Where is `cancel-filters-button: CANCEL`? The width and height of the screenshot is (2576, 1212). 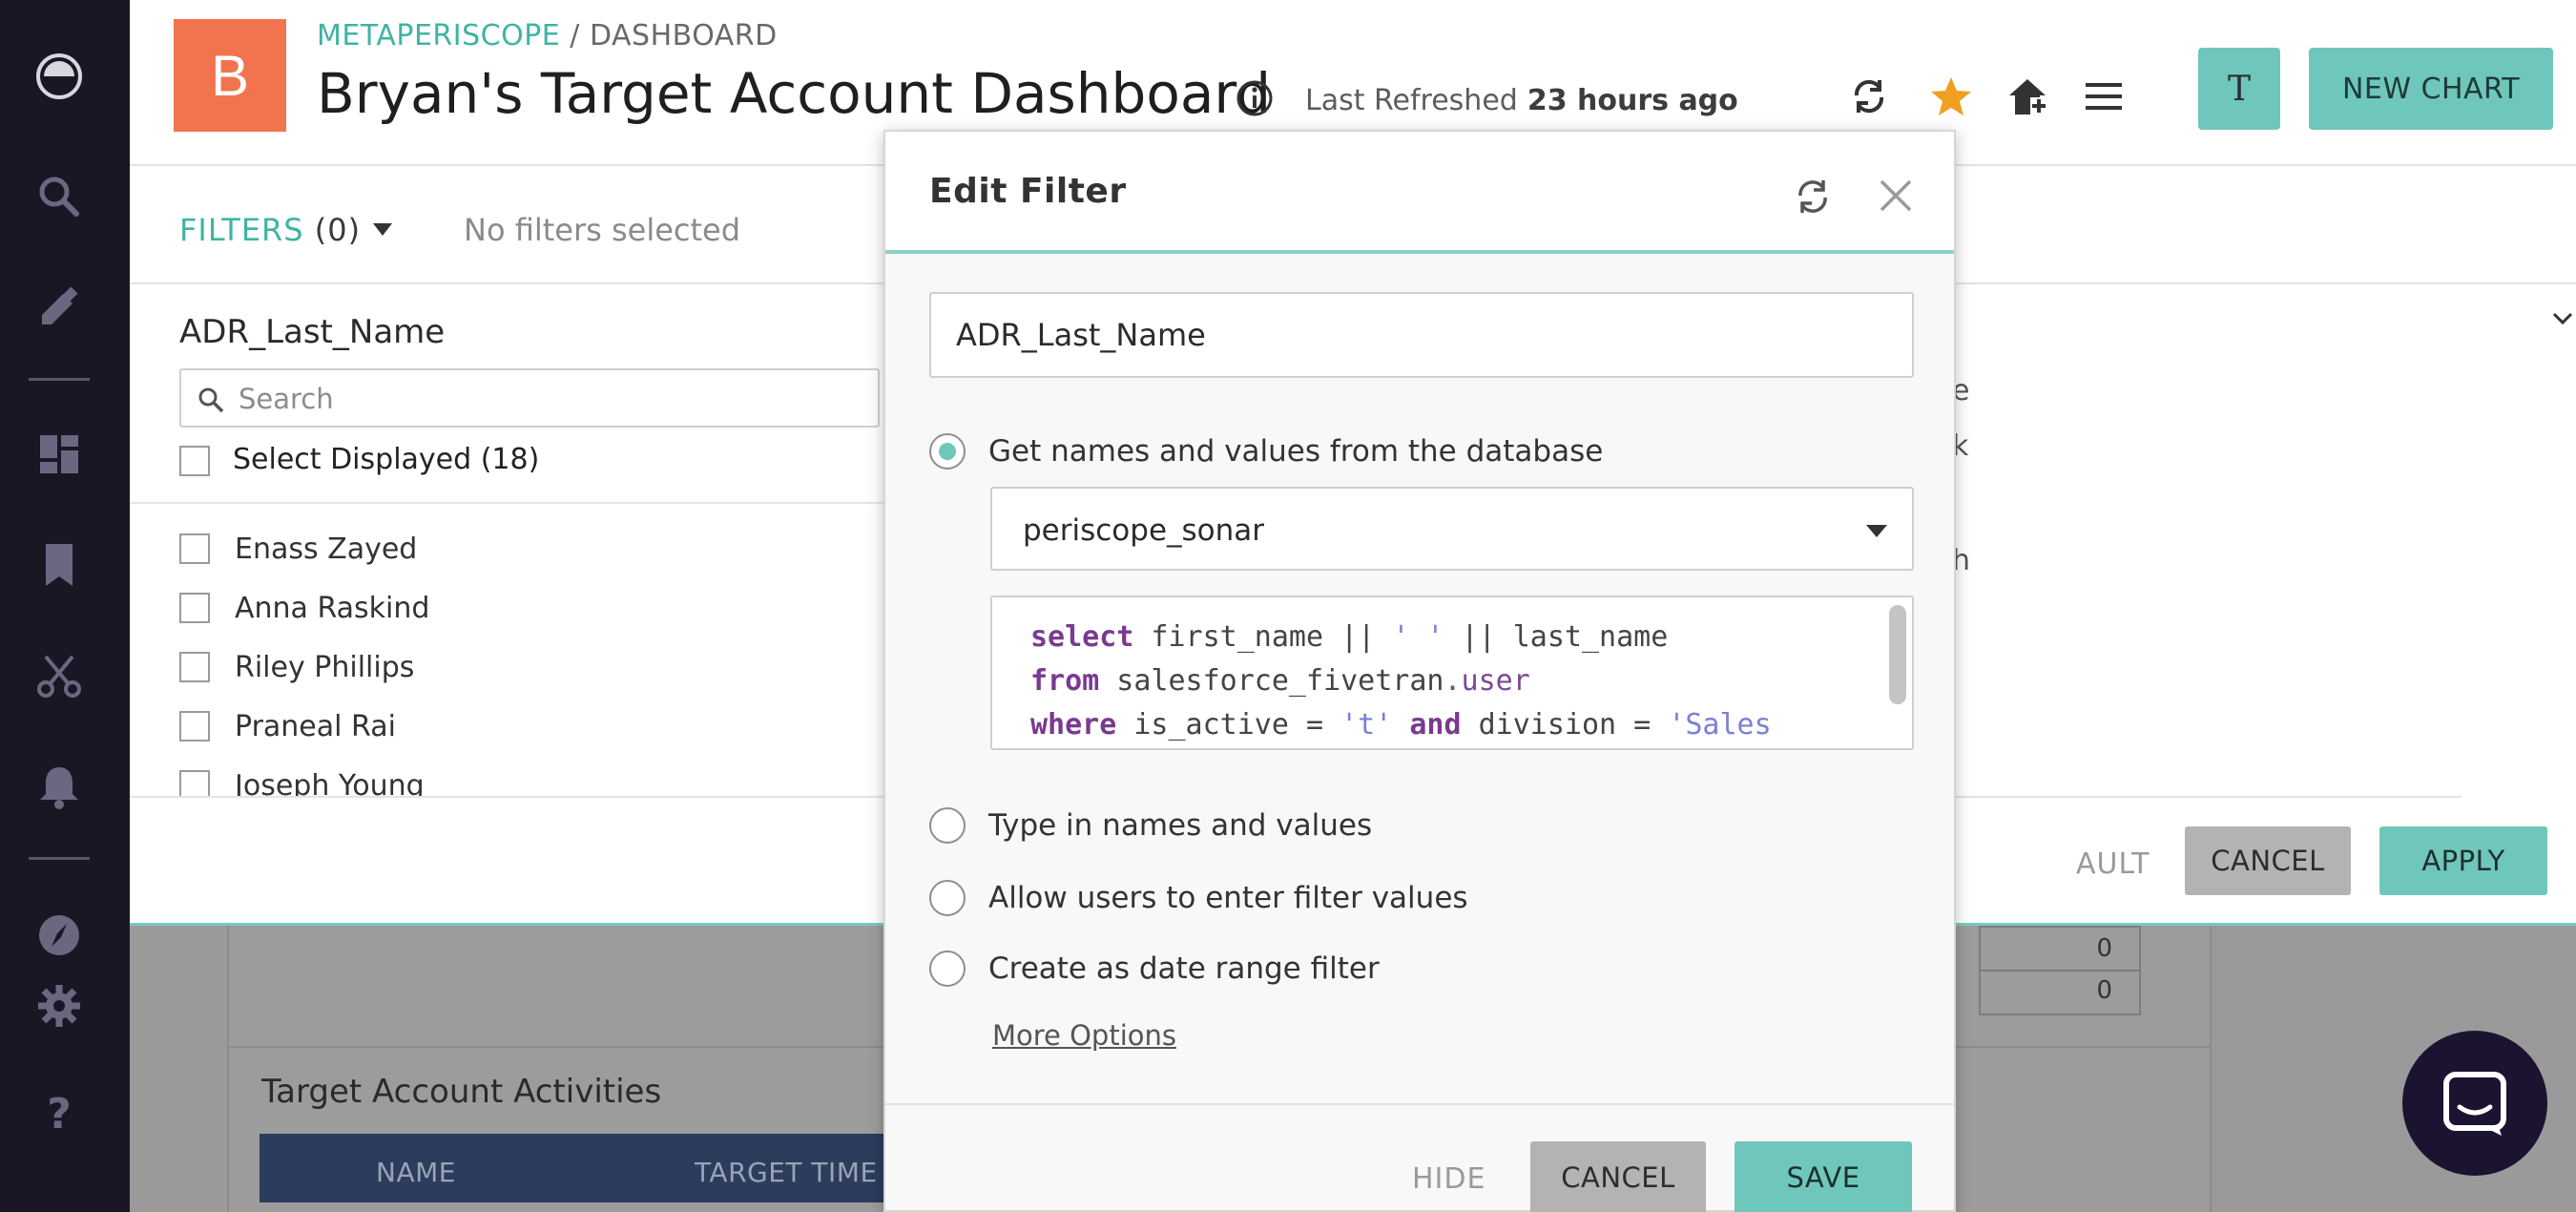
cancel-filters-button: CANCEL is located at coordinates (2268, 860).